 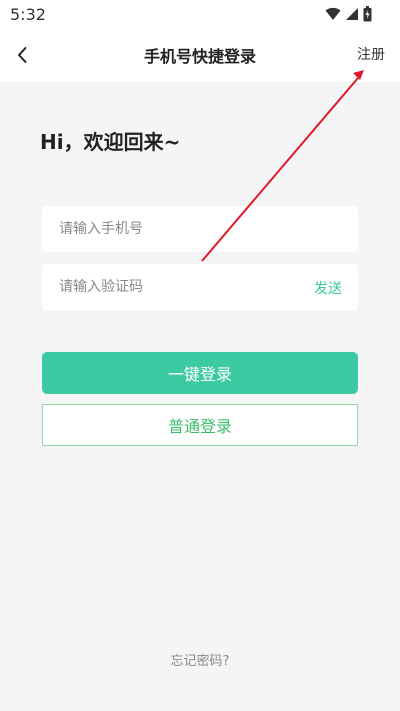 I want to click on phone-input-box, so click(x=200, y=229).